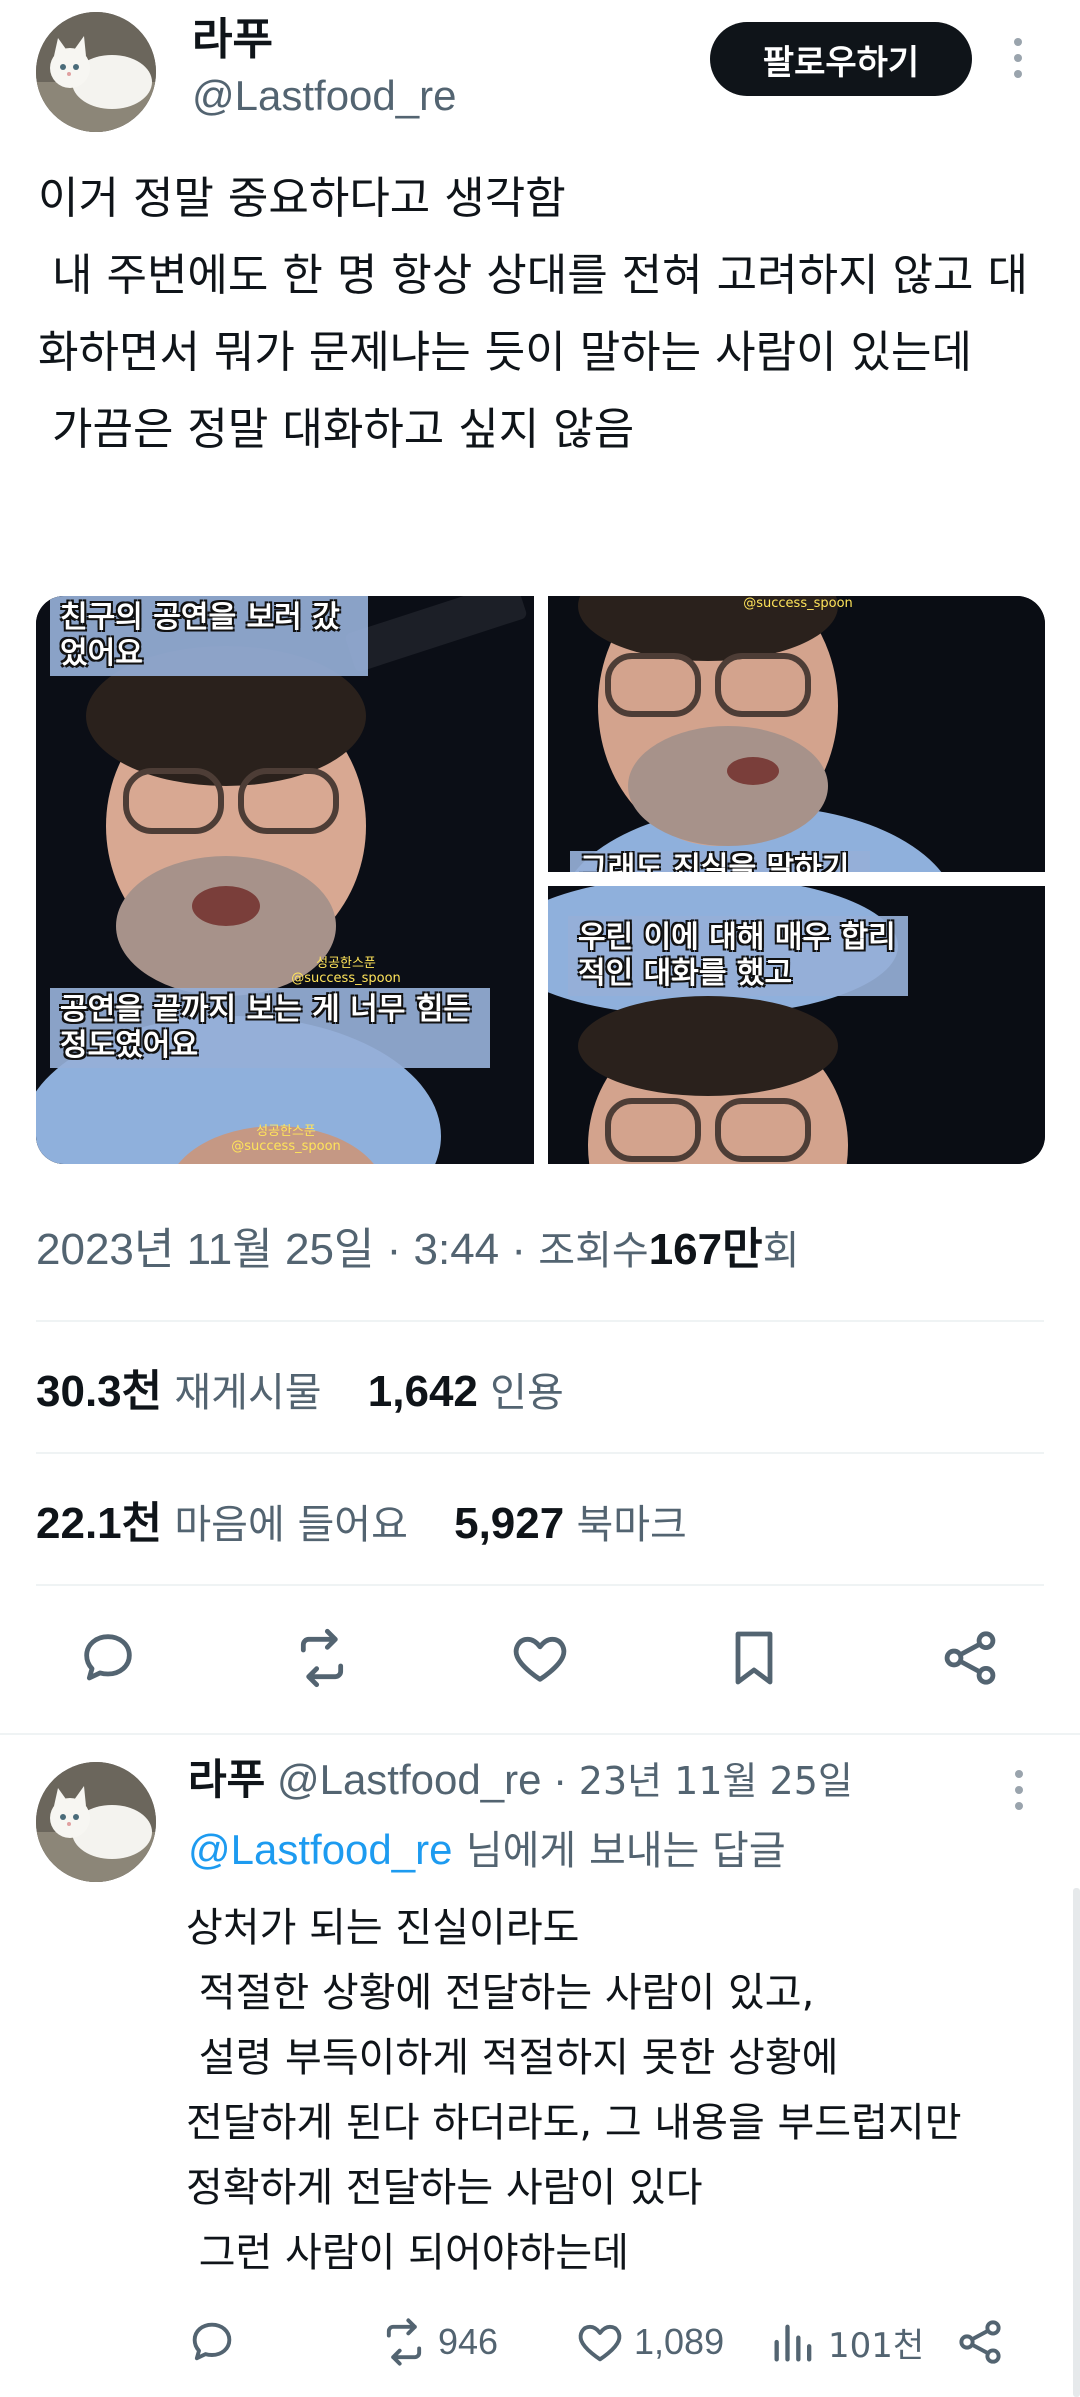 This screenshot has height=2397, width=1080. I want to click on views-suffix: 회, so click(781, 1251).